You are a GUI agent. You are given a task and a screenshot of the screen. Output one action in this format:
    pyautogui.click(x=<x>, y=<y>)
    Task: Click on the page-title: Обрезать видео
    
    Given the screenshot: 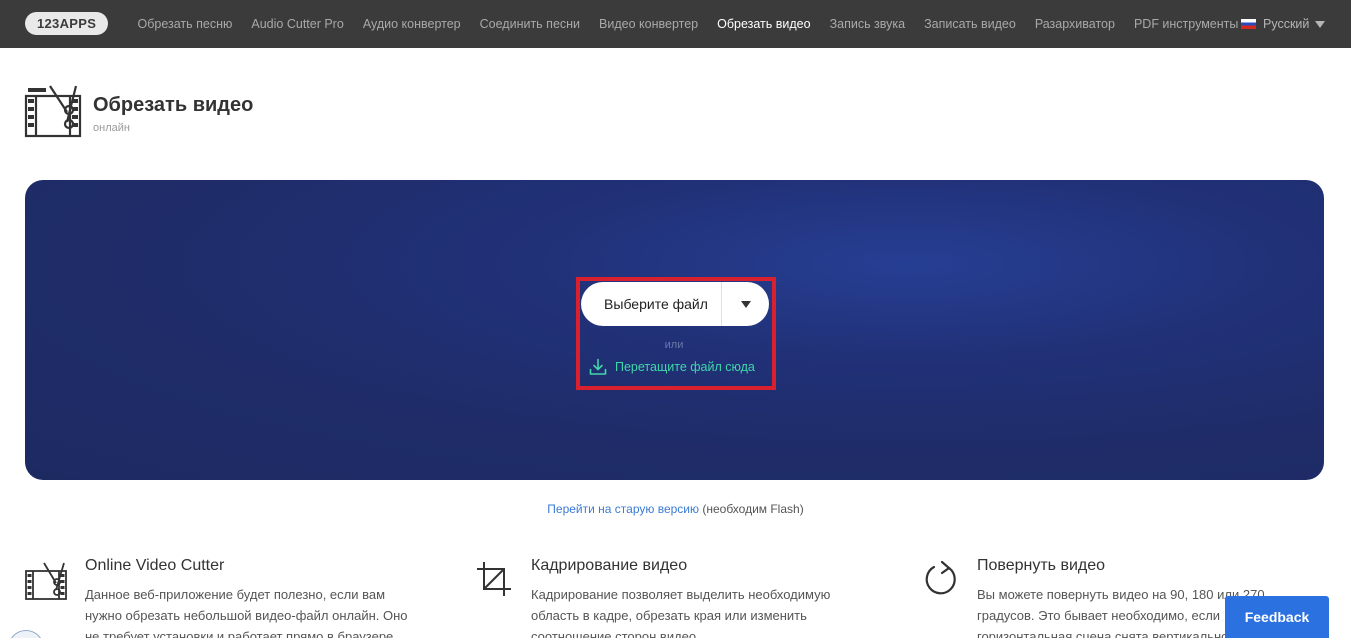 What is the action you would take?
    pyautogui.click(x=173, y=105)
    